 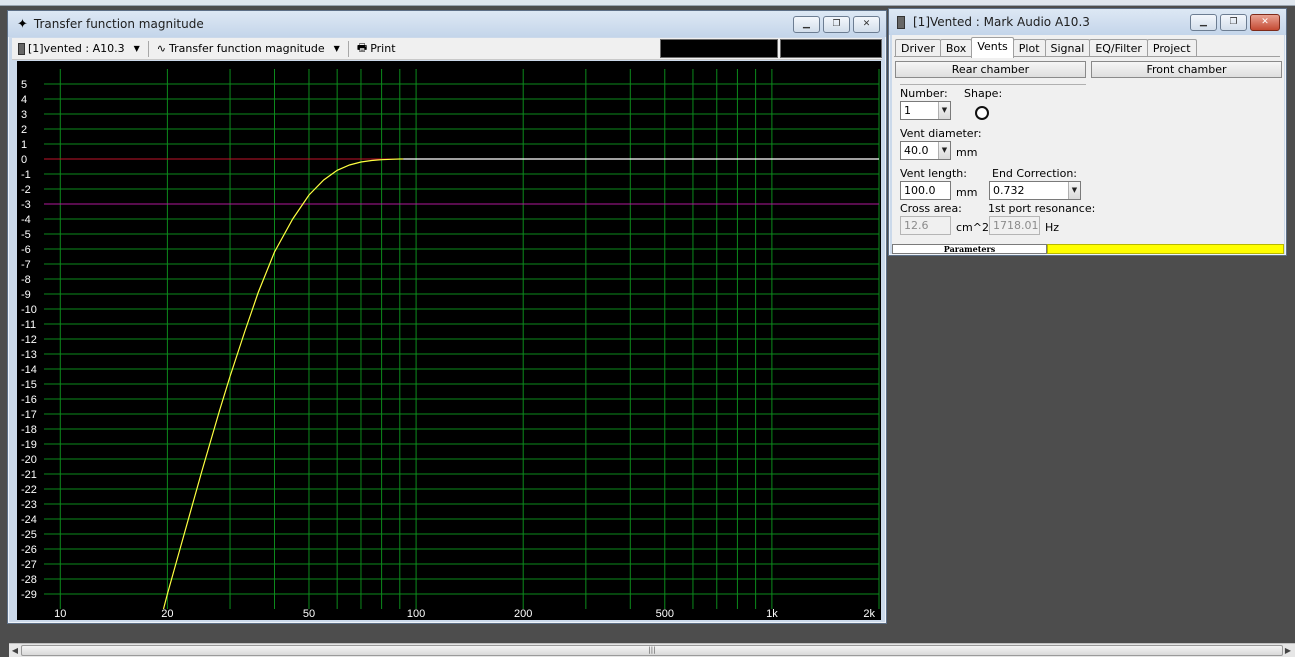 What do you see at coordinates (925, 110) in the screenshot?
I see `number-select: 1 ▼` at bounding box center [925, 110].